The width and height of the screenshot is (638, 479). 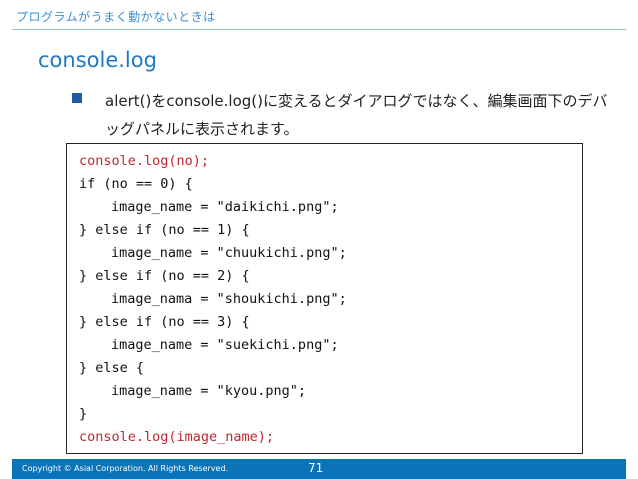 What do you see at coordinates (164, 230) in the screenshot?
I see `code-line: } else if (no == 1) {` at bounding box center [164, 230].